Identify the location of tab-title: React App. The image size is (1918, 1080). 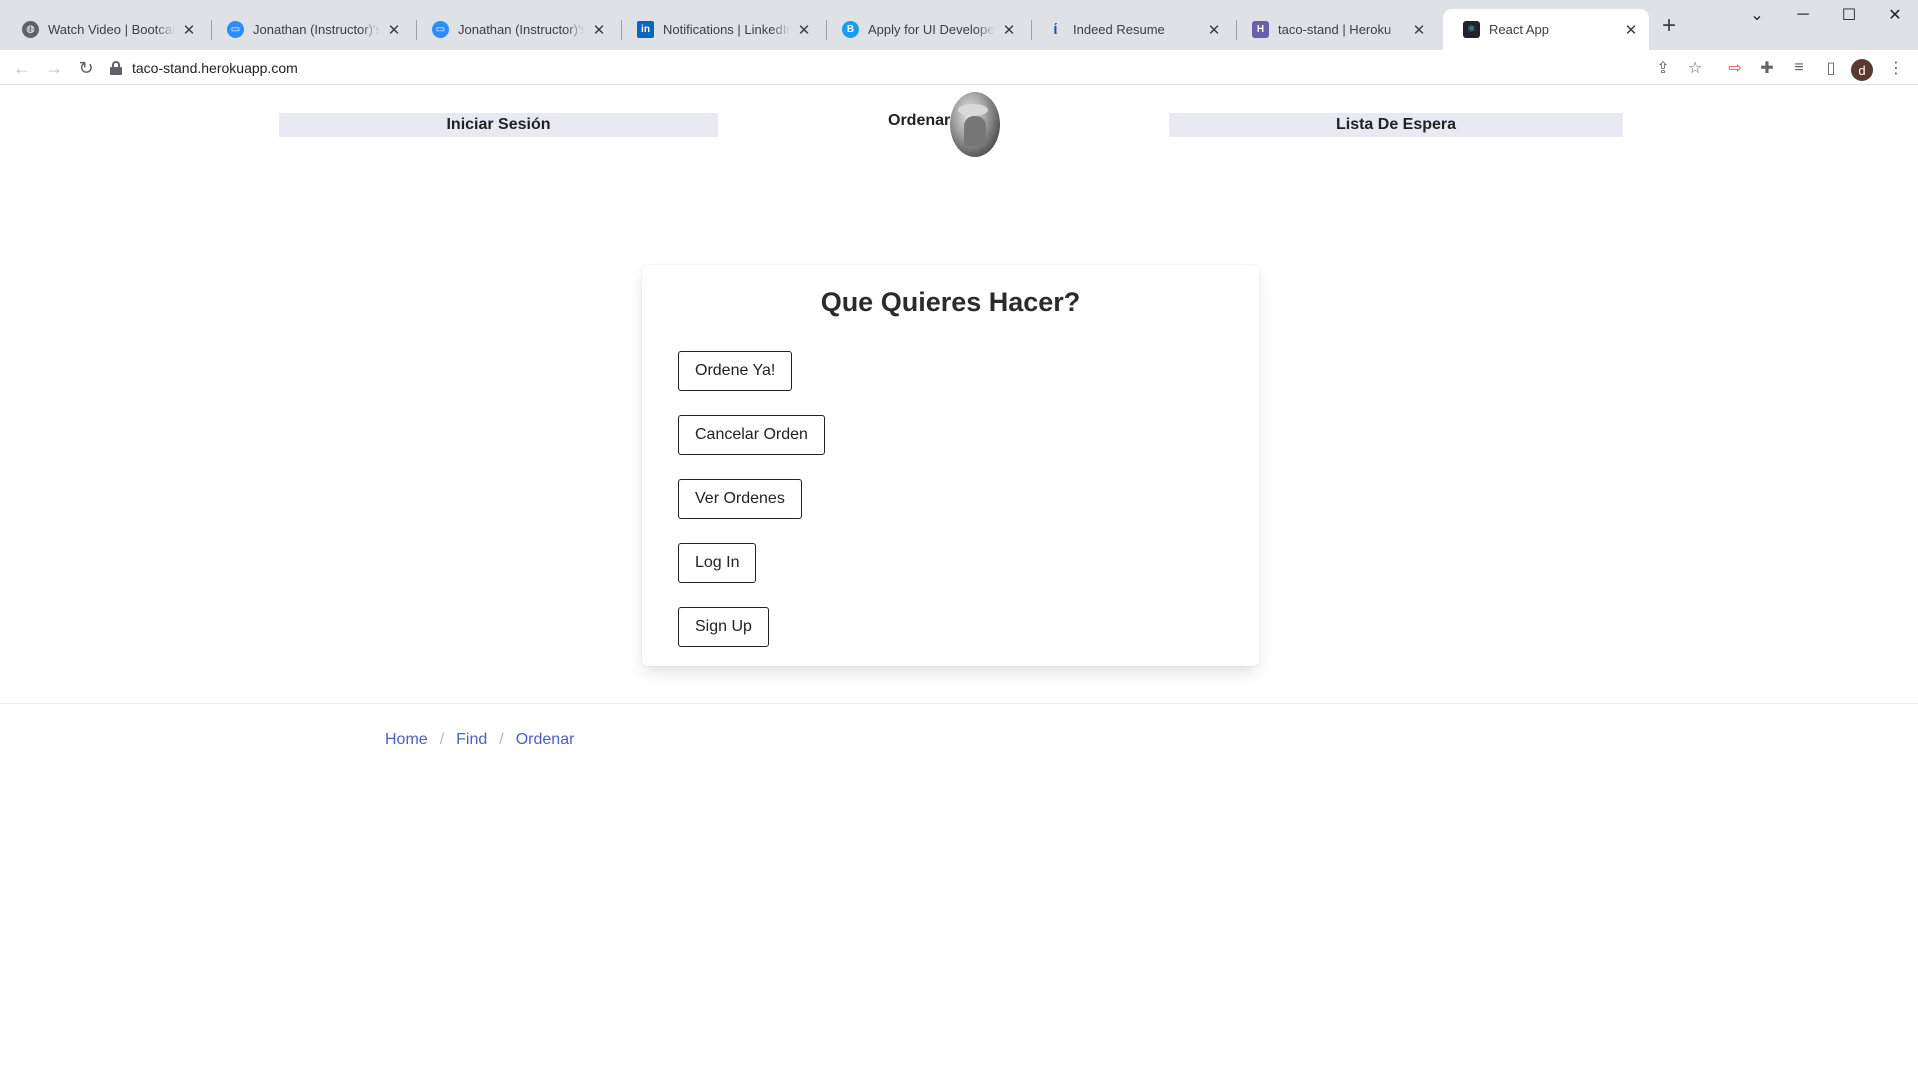
(1519, 29).